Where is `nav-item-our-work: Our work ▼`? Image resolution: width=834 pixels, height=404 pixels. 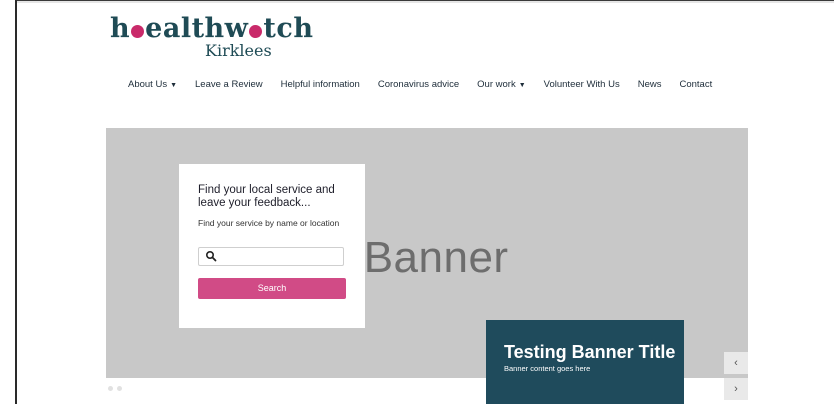
nav-item-our-work: Our work ▼ is located at coordinates (501, 84).